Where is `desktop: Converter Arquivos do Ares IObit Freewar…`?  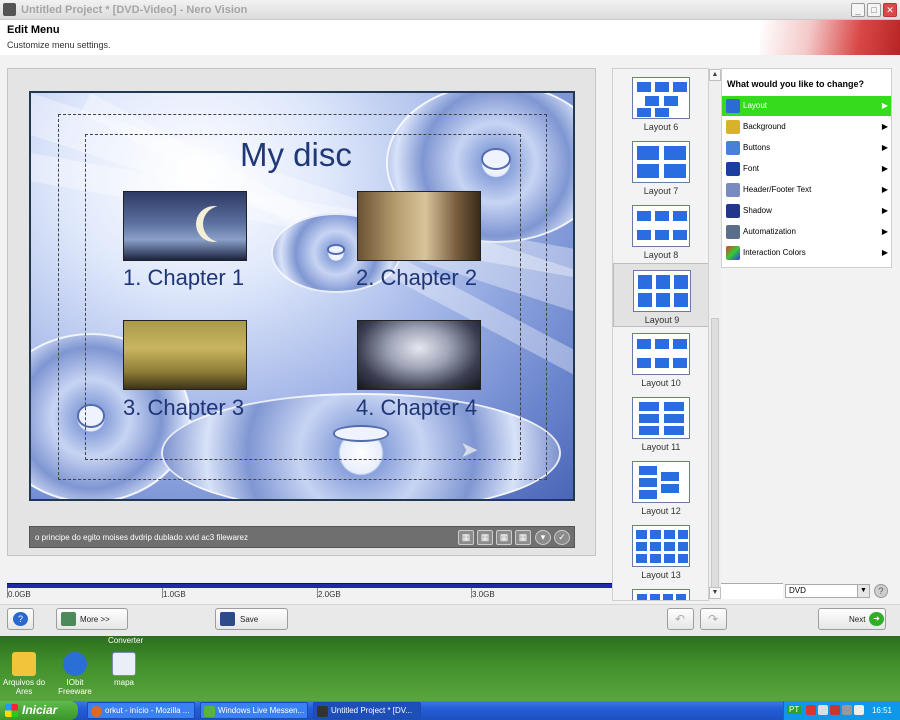
desktop: Converter Arquivos do Ares IObit Freewar… is located at coordinates (450, 668).